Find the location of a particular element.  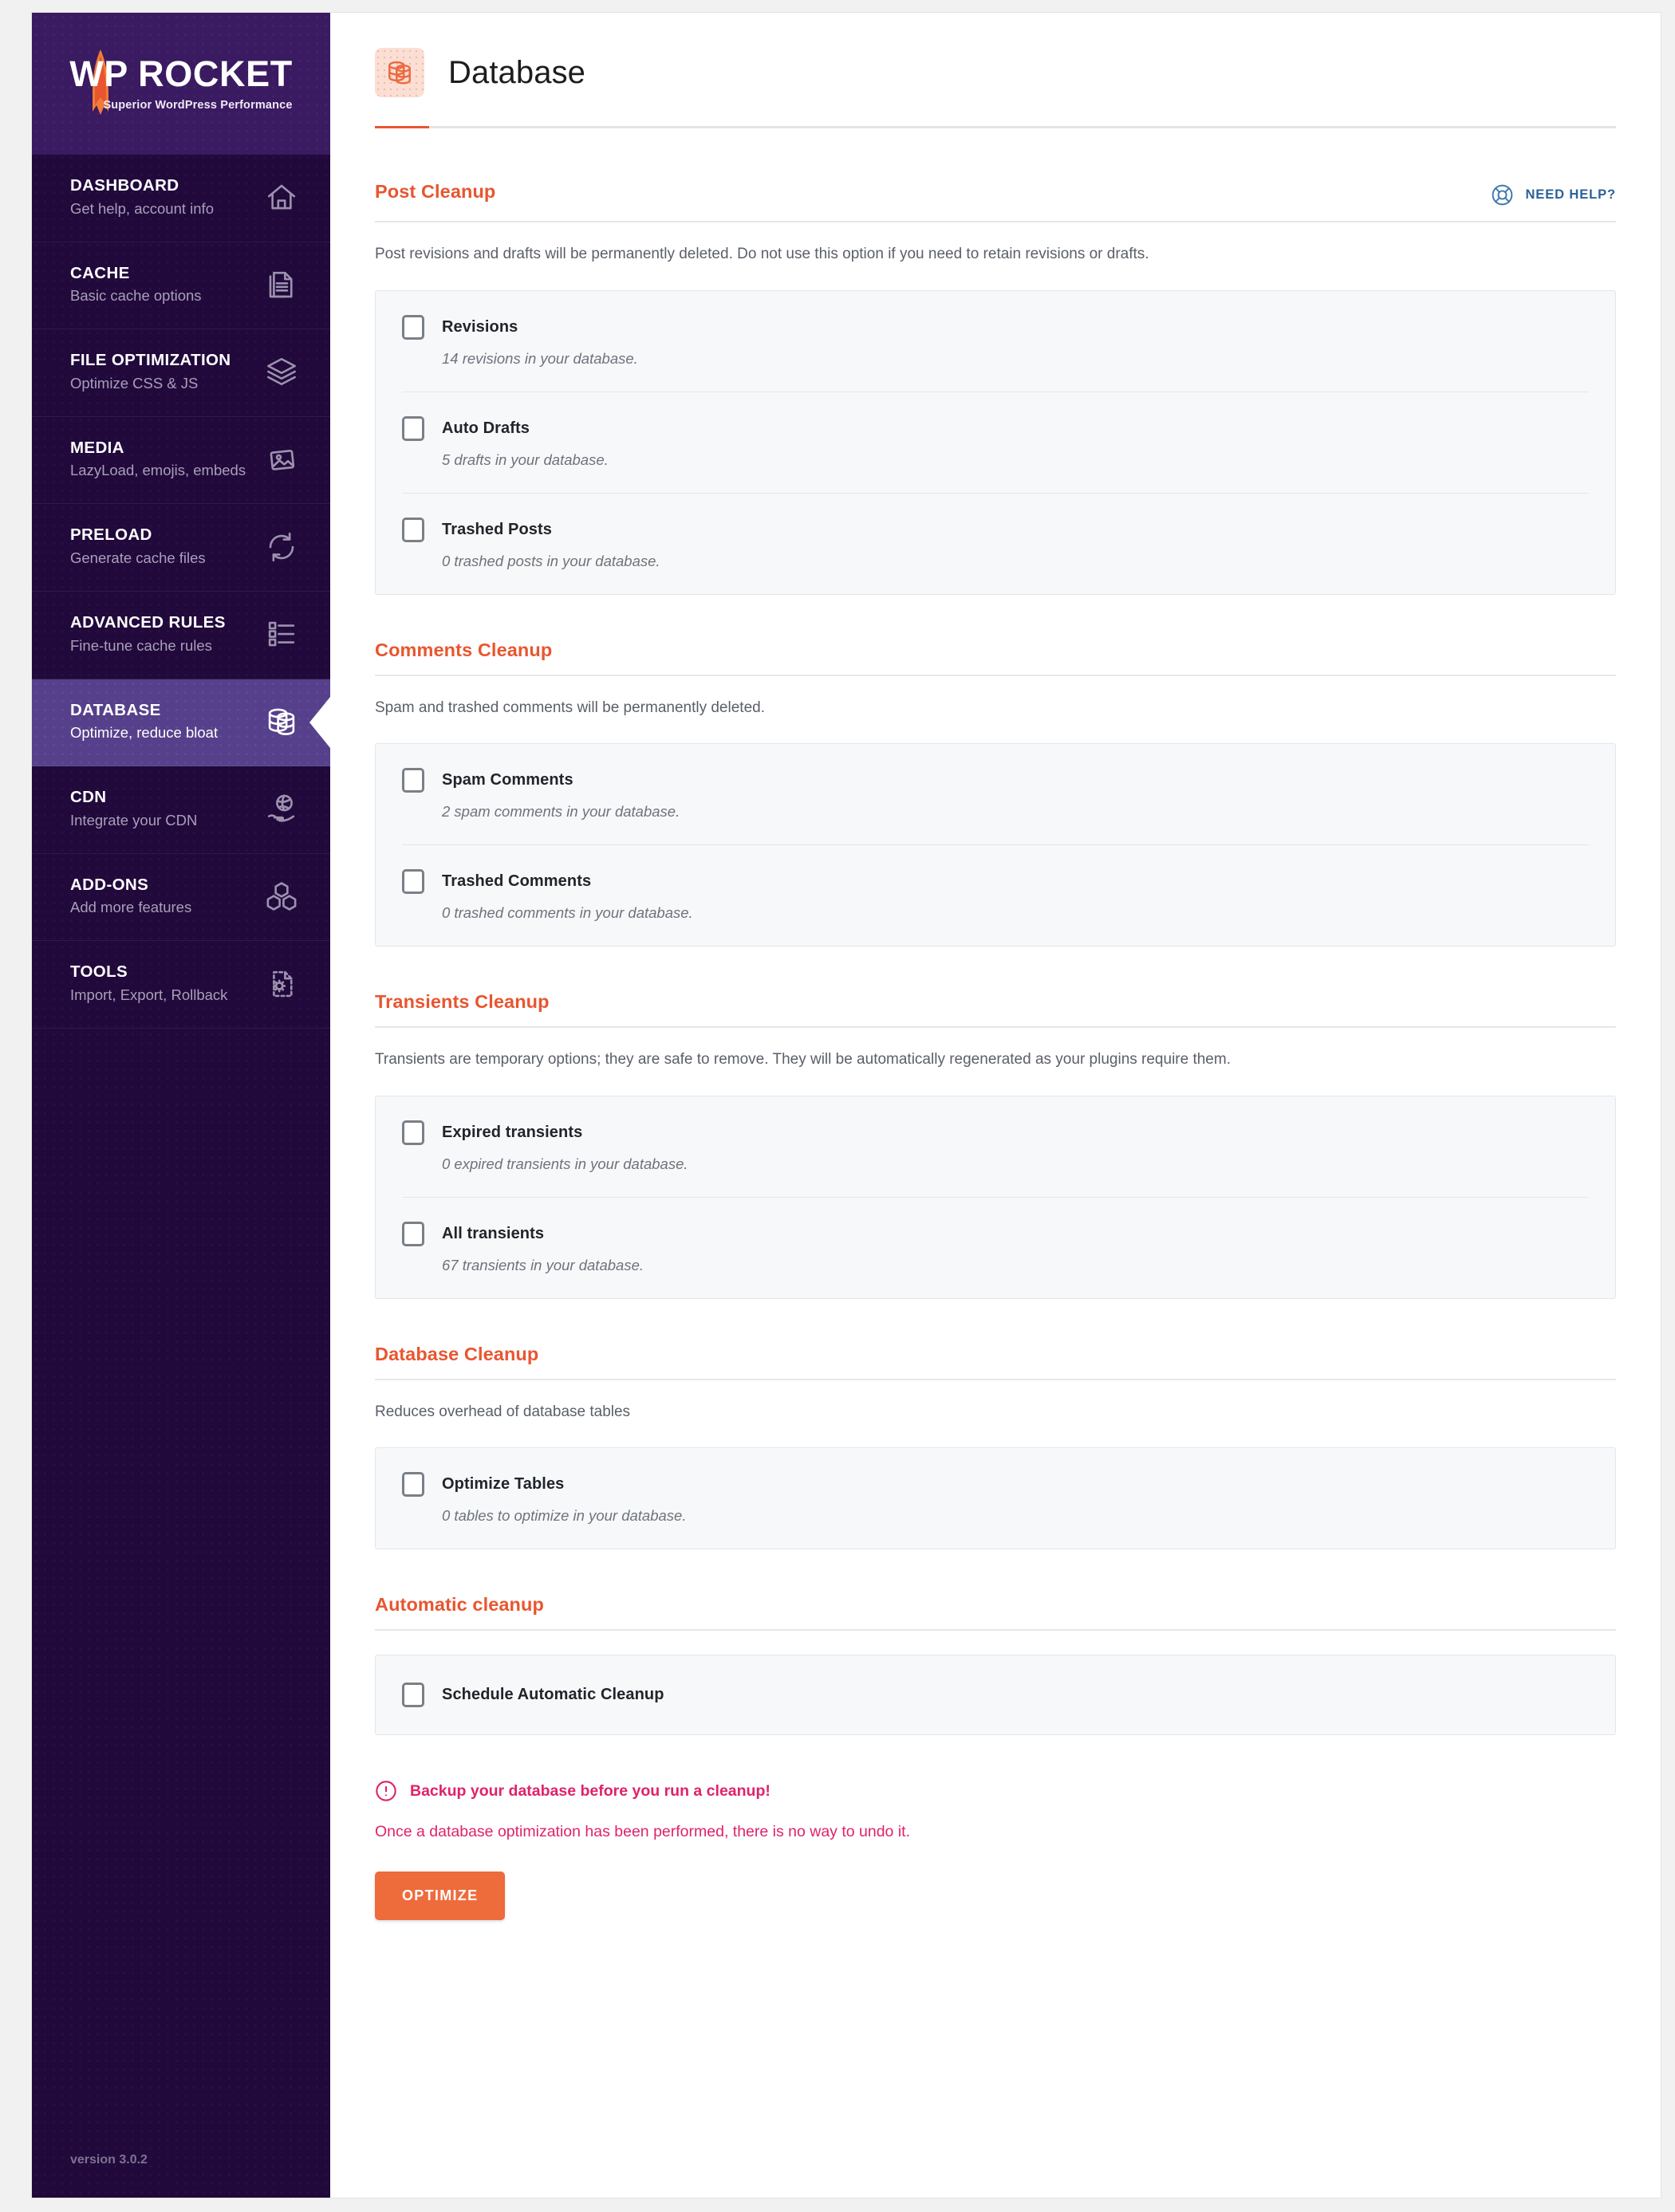

option-row: Revisions 14 revisions in your database. is located at coordinates (995, 341).